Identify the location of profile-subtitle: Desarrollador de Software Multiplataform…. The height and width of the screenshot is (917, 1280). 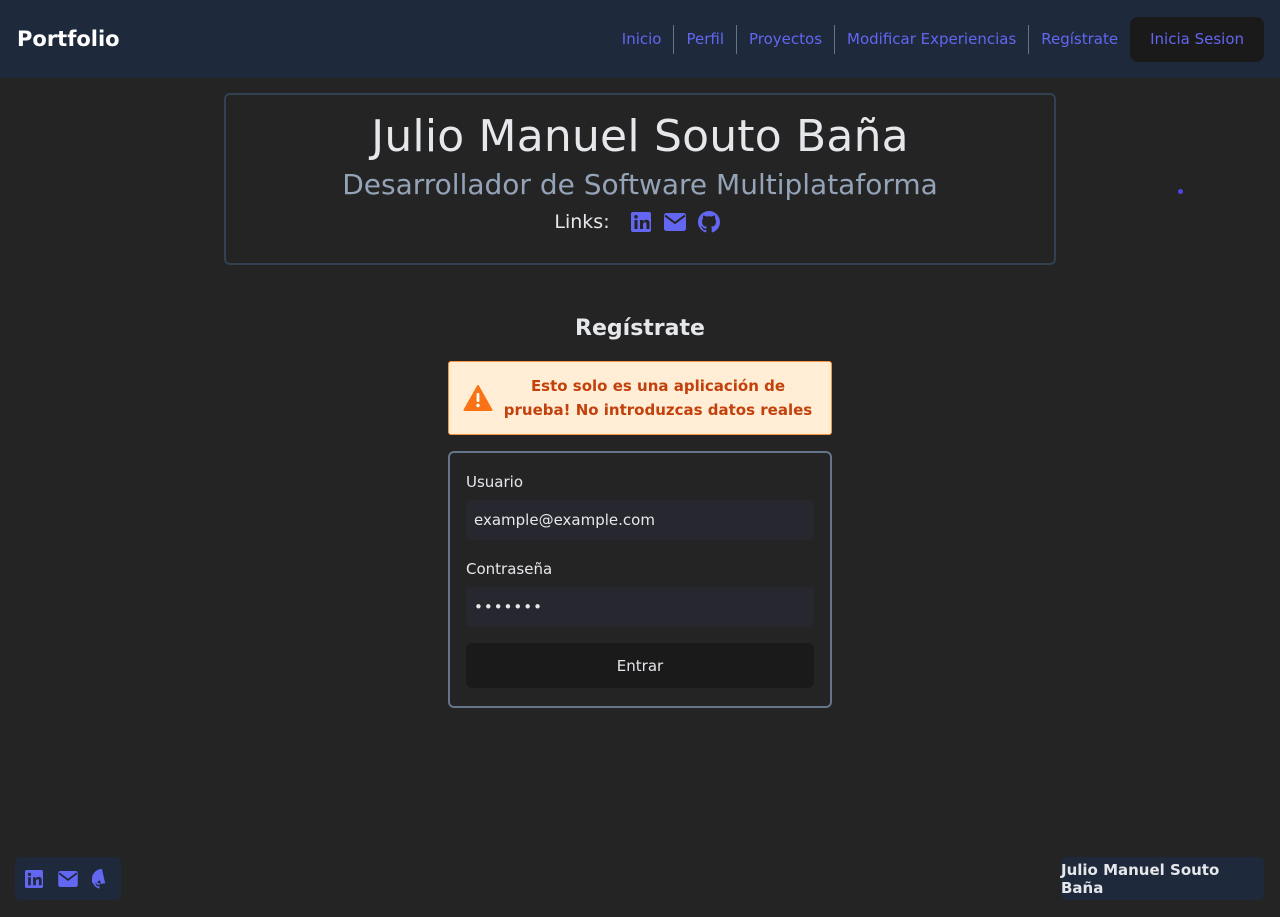
(640, 184).